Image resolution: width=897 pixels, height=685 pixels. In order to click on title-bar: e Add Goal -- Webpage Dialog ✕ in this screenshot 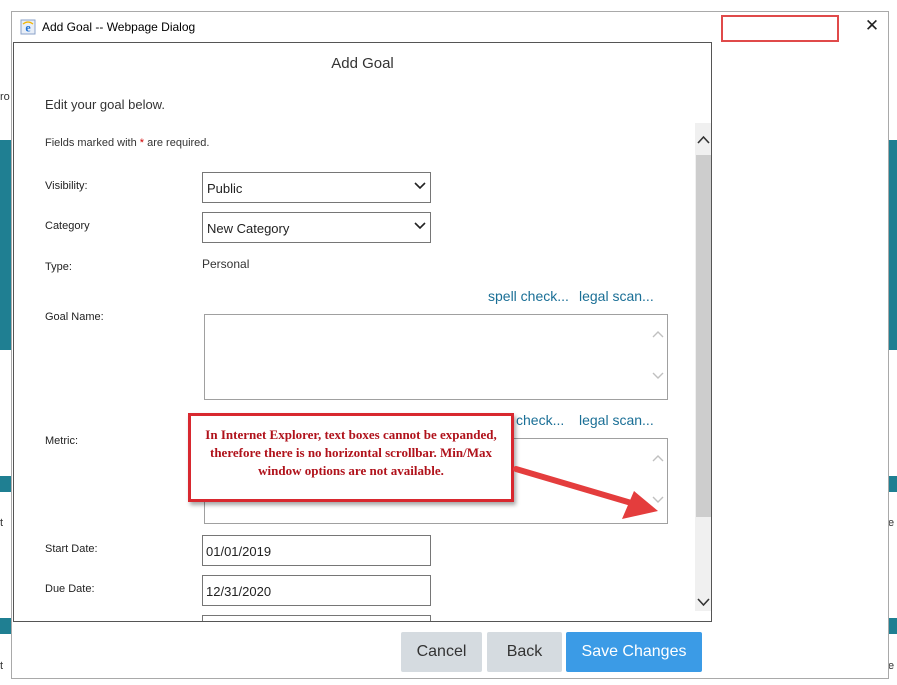, I will do `click(450, 27)`.